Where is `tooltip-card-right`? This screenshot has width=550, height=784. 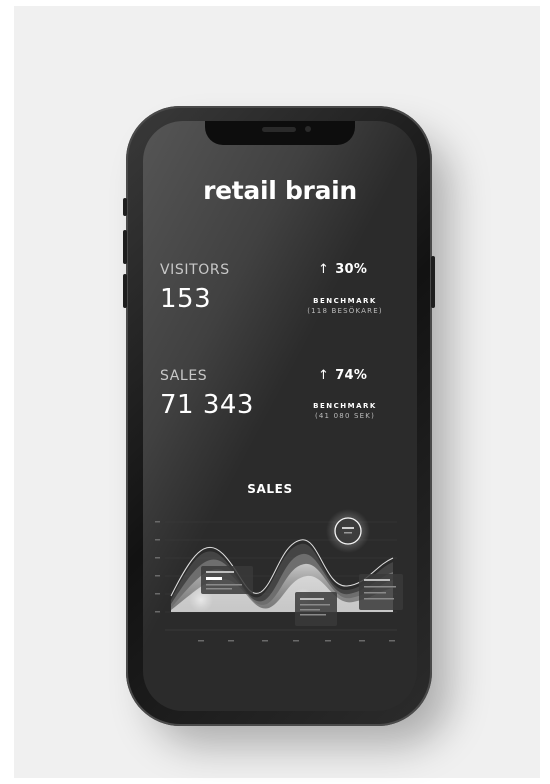
tooltip-card-right is located at coordinates (381, 592).